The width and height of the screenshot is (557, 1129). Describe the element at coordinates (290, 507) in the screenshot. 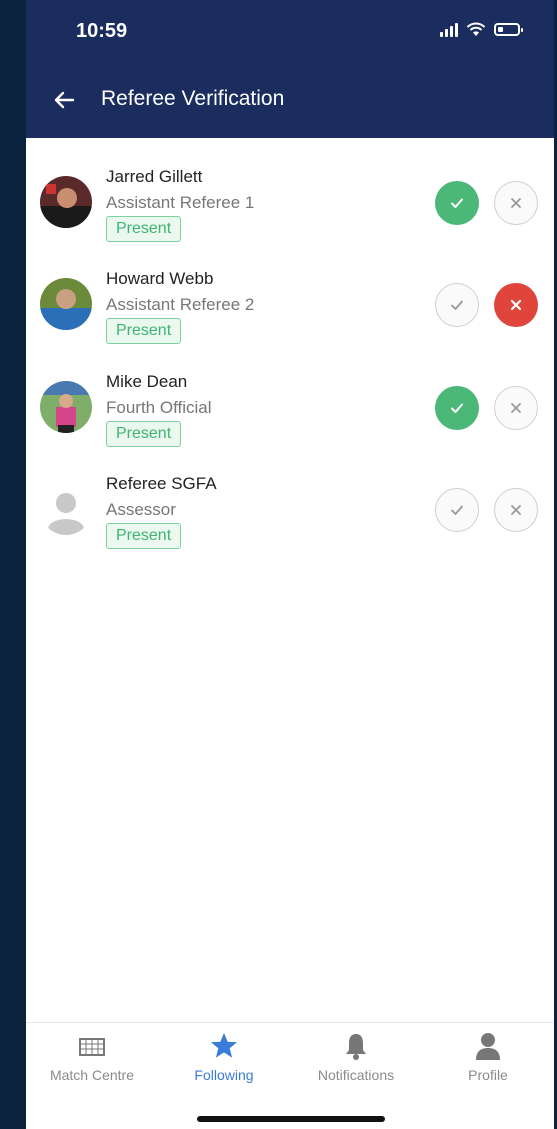

I see `official-row: Referee SGFA Assessor Present` at that location.